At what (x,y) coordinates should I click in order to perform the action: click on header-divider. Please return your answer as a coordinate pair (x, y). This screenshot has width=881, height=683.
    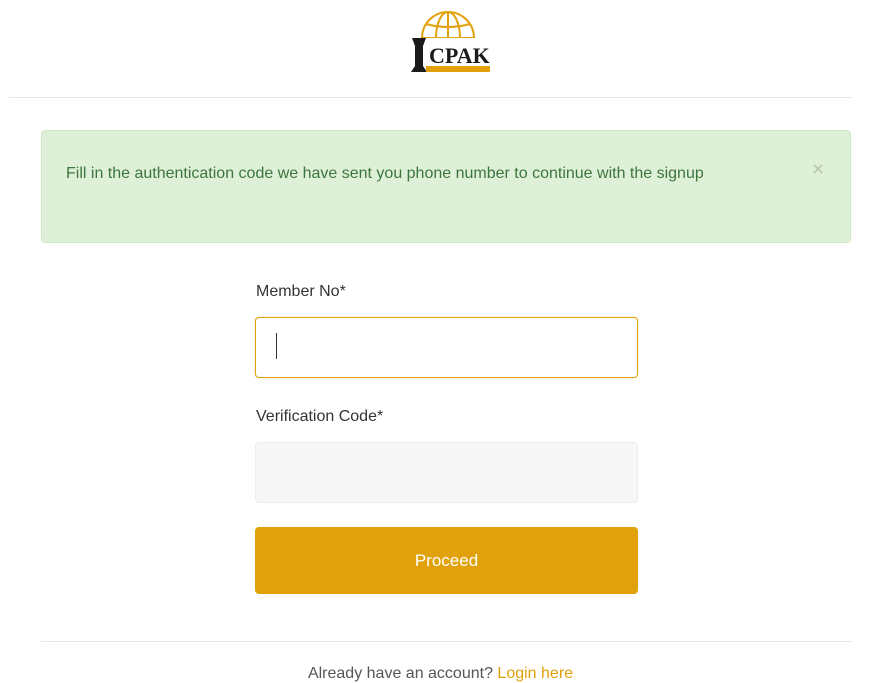
    Looking at the image, I should click on (430, 97).